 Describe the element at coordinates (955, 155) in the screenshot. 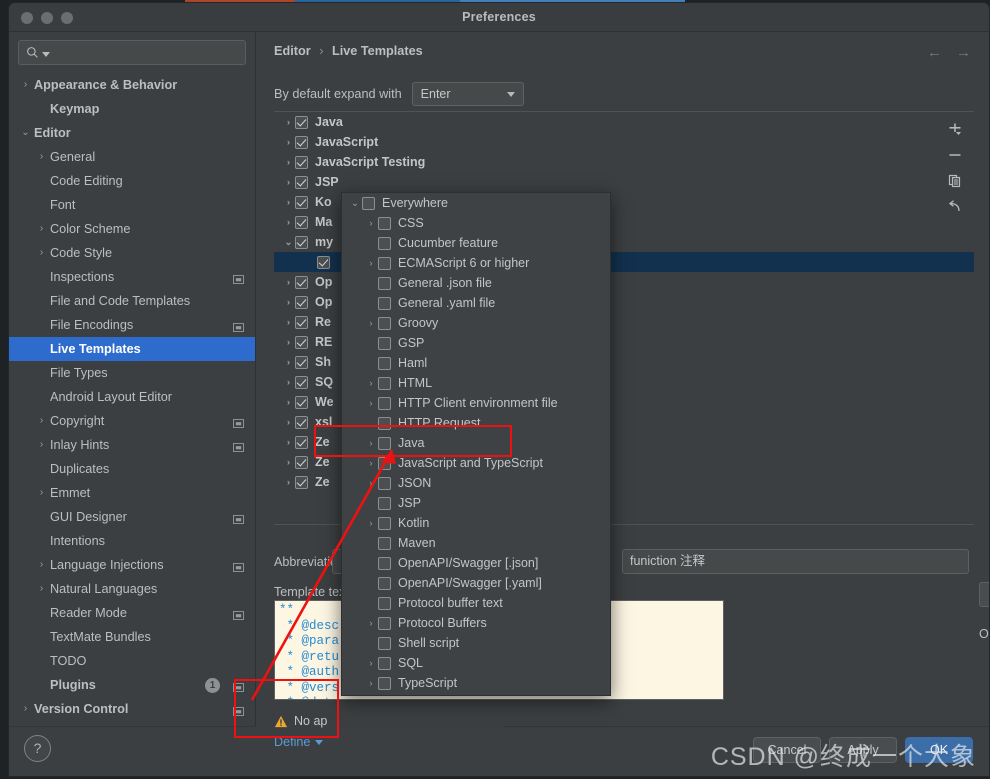

I see `remove-template-button` at that location.